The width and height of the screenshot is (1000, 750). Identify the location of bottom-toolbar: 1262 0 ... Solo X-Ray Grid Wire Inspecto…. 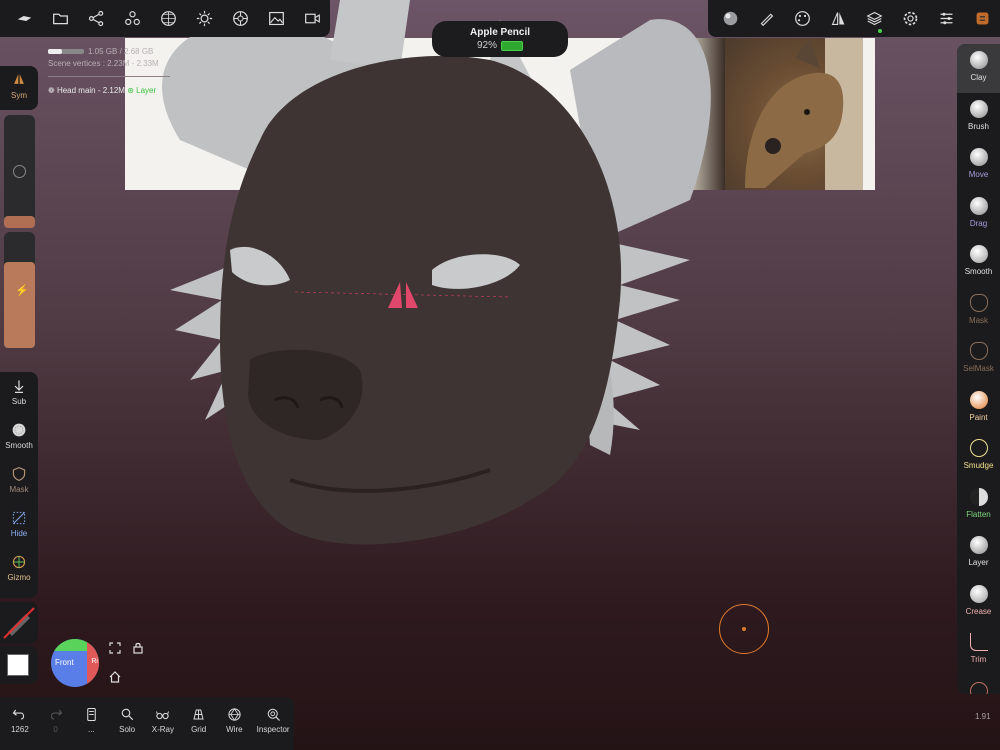
(147, 723).